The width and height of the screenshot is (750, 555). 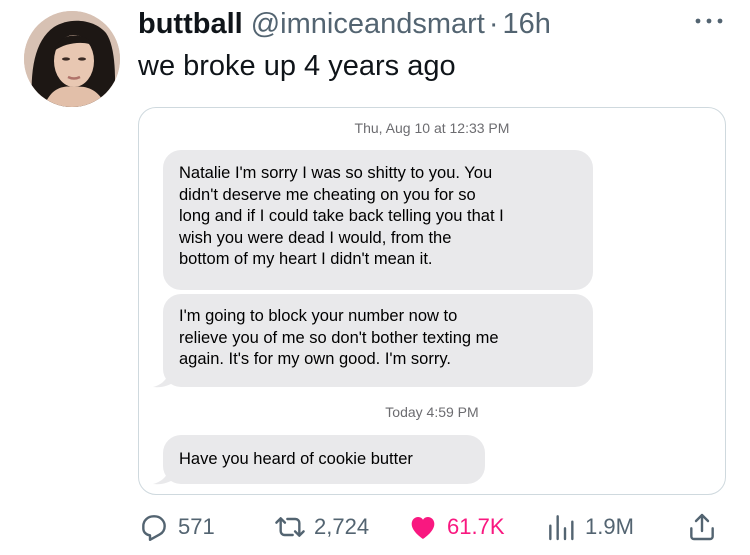 I want to click on share-button, so click(x=706, y=527).